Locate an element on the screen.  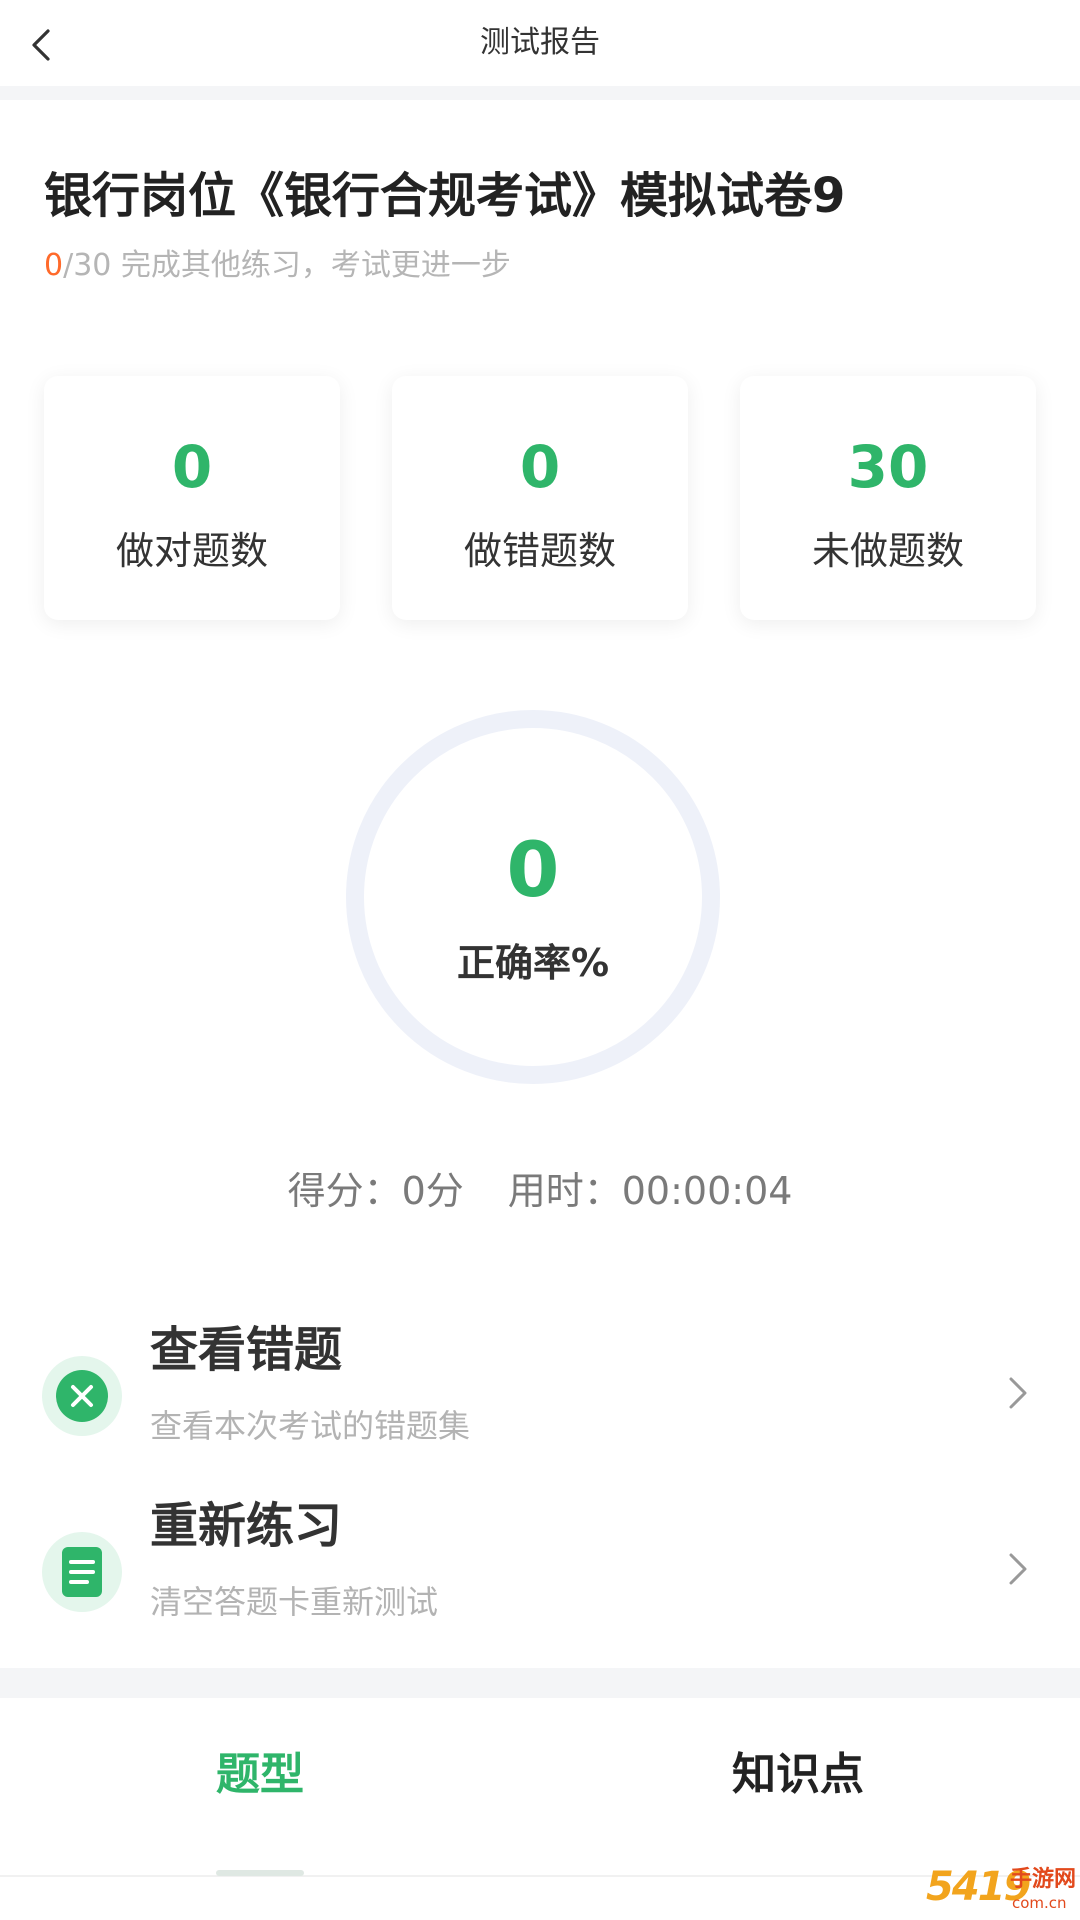
stat-label: 做错题数 is located at coordinates (539, 551).